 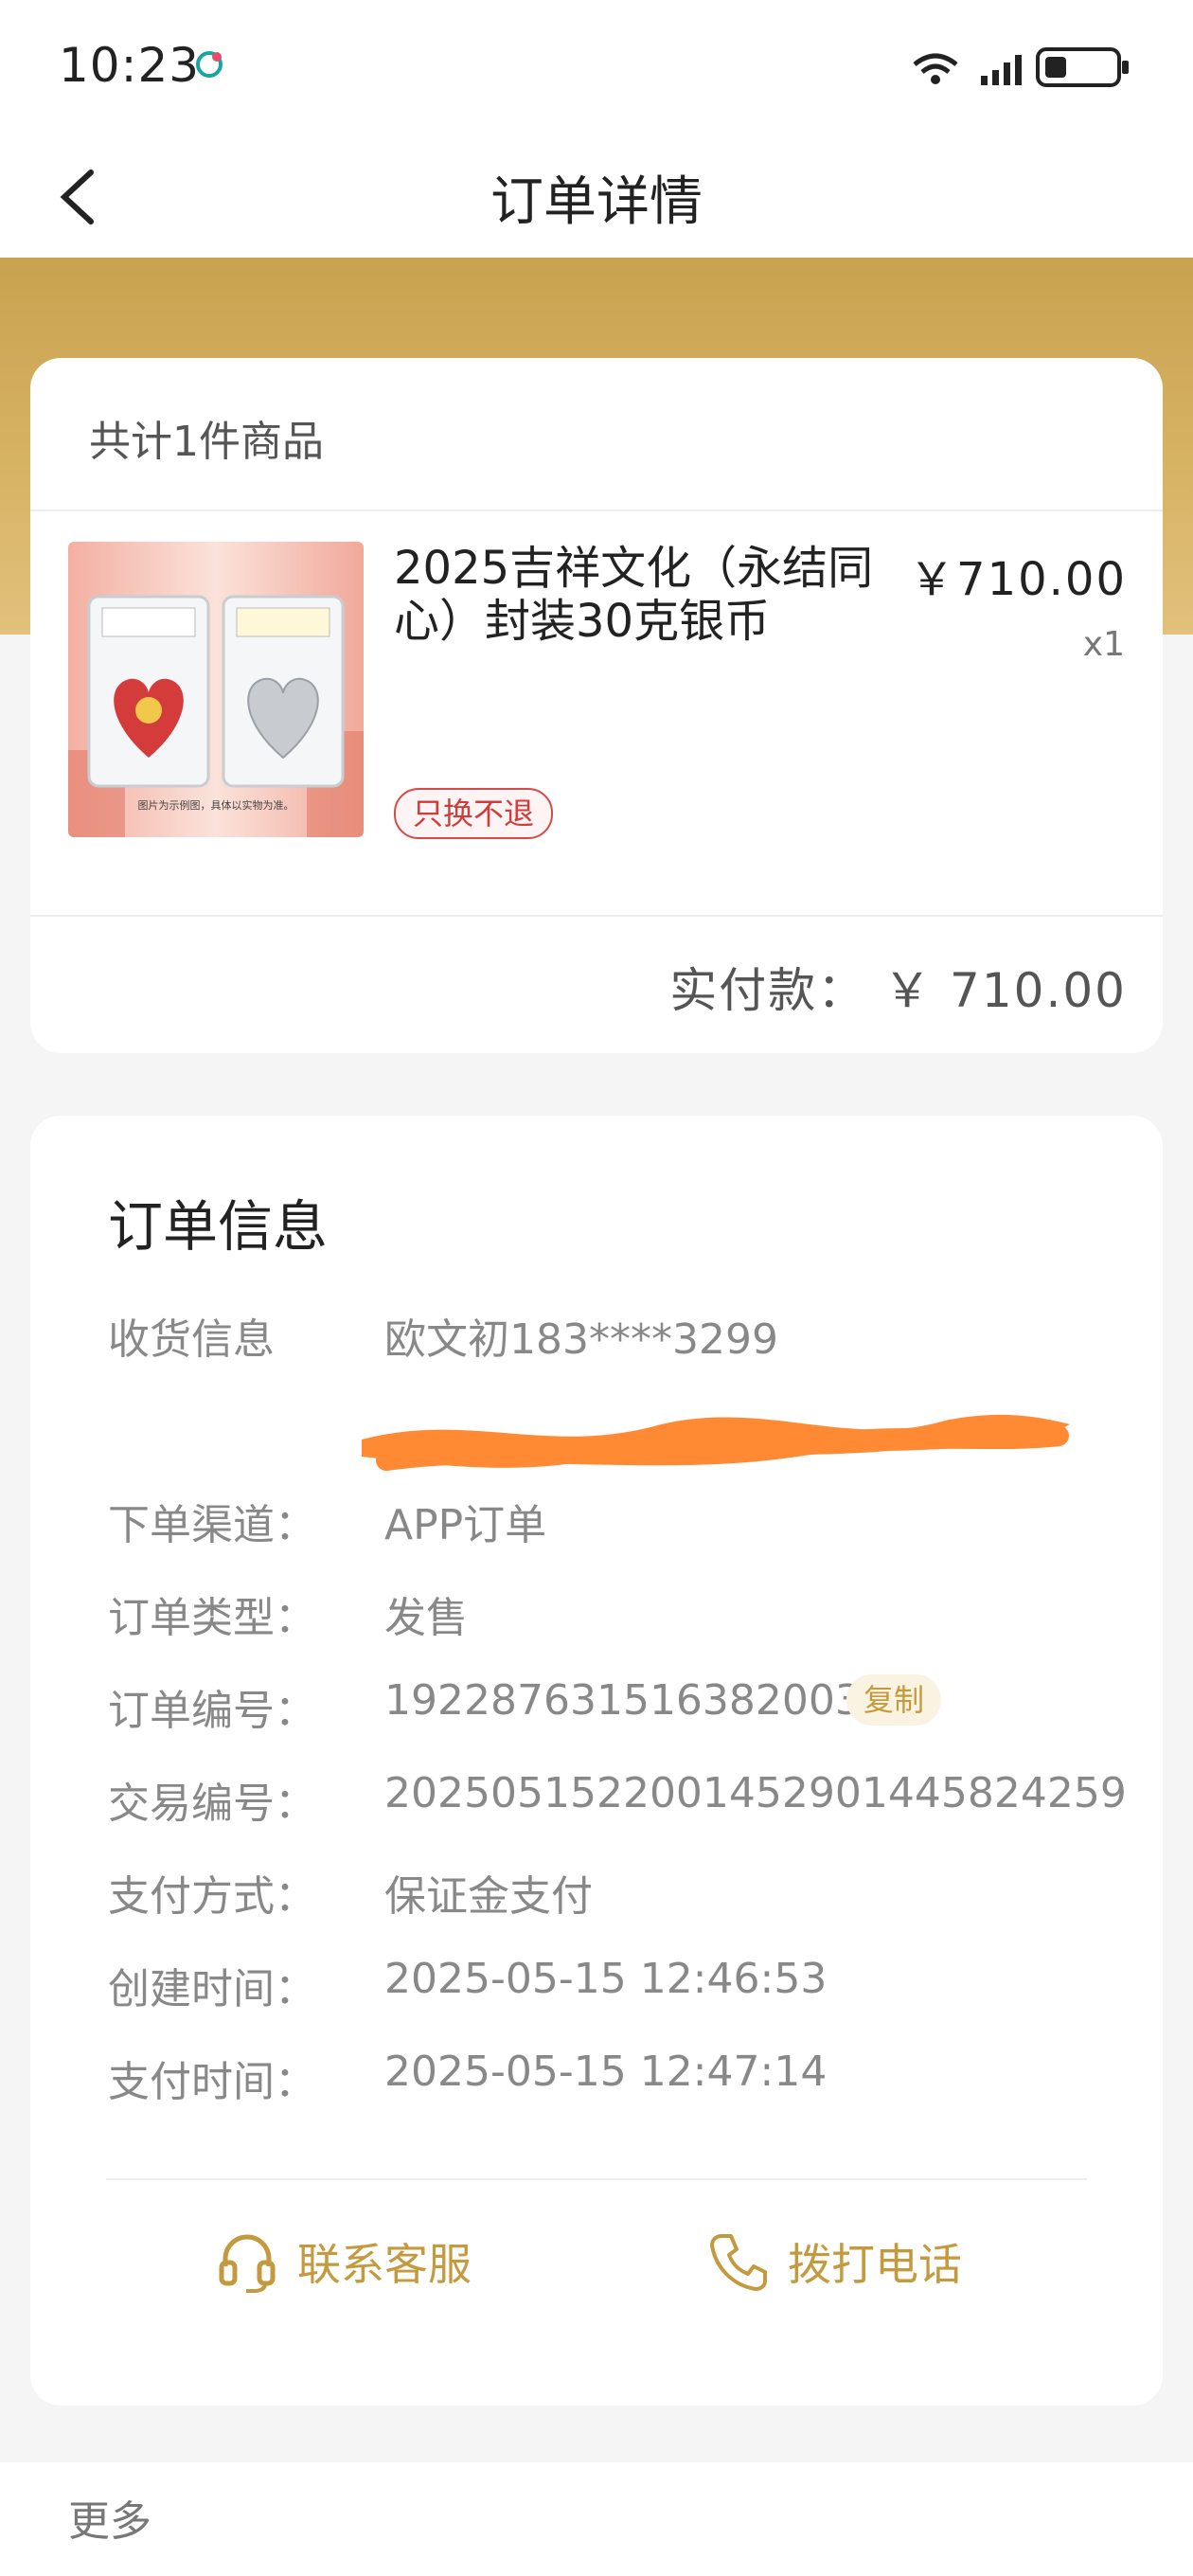 What do you see at coordinates (426, 1618) in the screenshot?
I see `order-type-value: 发售` at bounding box center [426, 1618].